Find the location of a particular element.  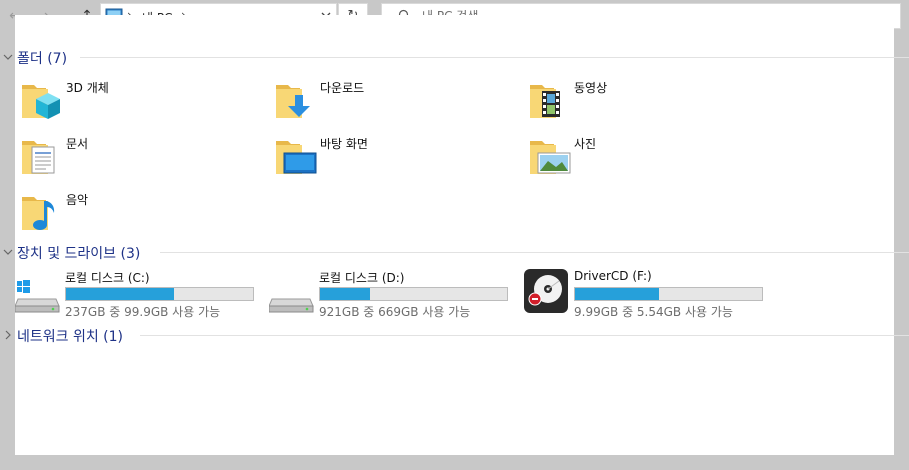

folder-label: 문서 is located at coordinates (77, 144).